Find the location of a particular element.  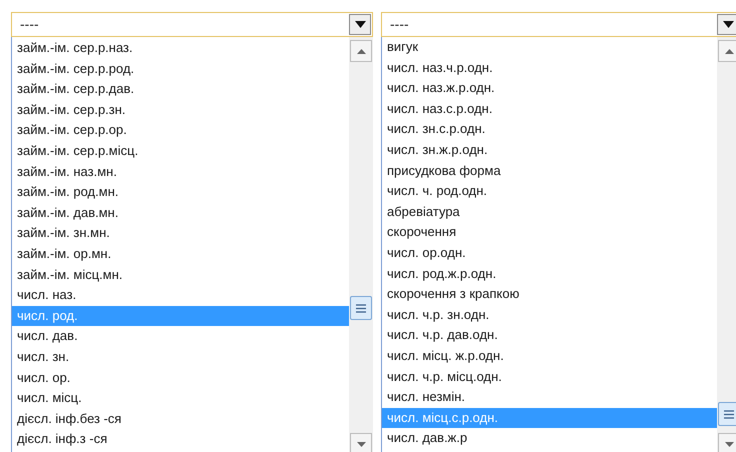

list-option: займ.-ім. сер.р.зн. is located at coordinates (180, 110).